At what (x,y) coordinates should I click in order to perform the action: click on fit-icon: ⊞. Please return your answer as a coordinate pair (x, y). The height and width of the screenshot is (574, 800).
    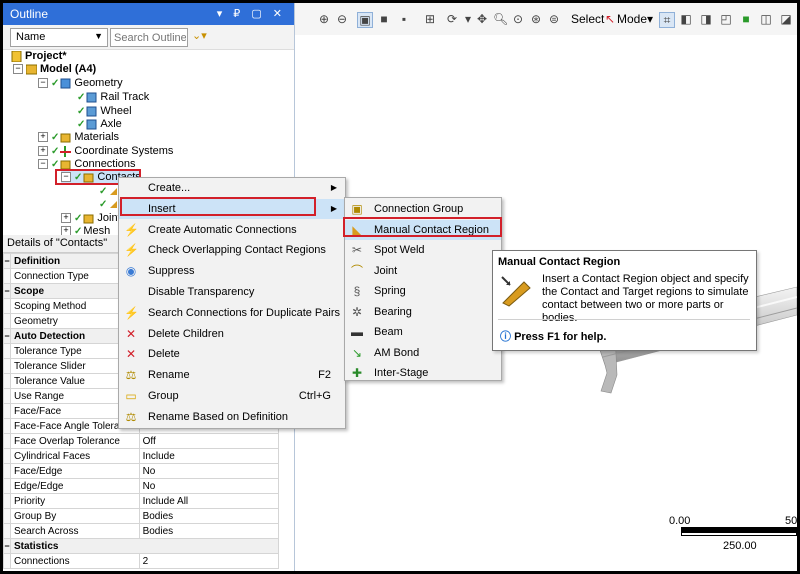
    Looking at the image, I should click on (430, 19).